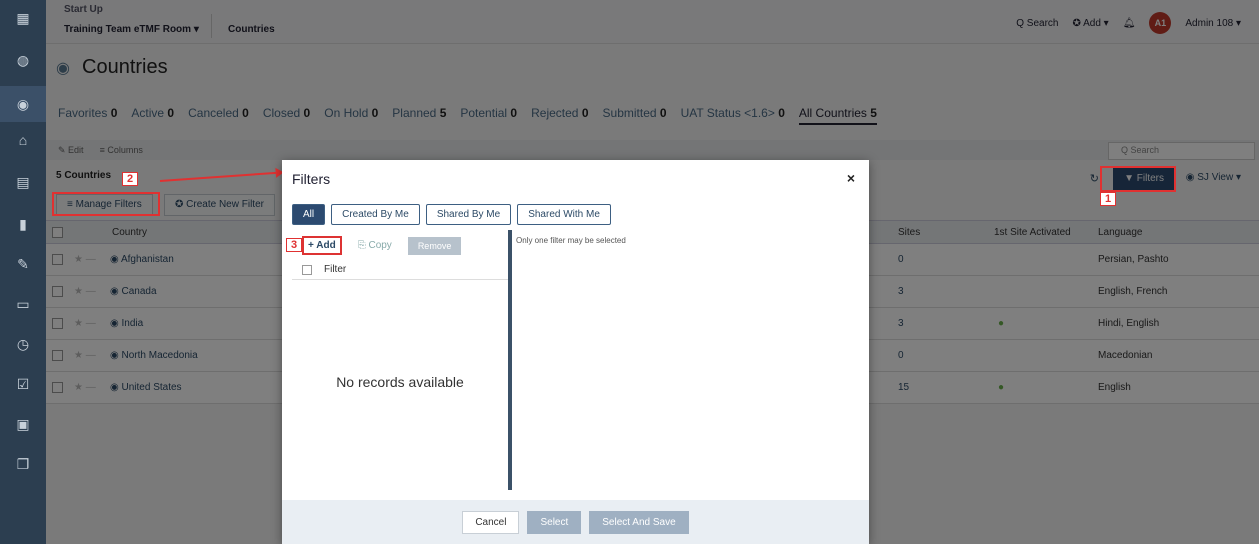  I want to click on id-card-icon: ▭, so click(23, 304).